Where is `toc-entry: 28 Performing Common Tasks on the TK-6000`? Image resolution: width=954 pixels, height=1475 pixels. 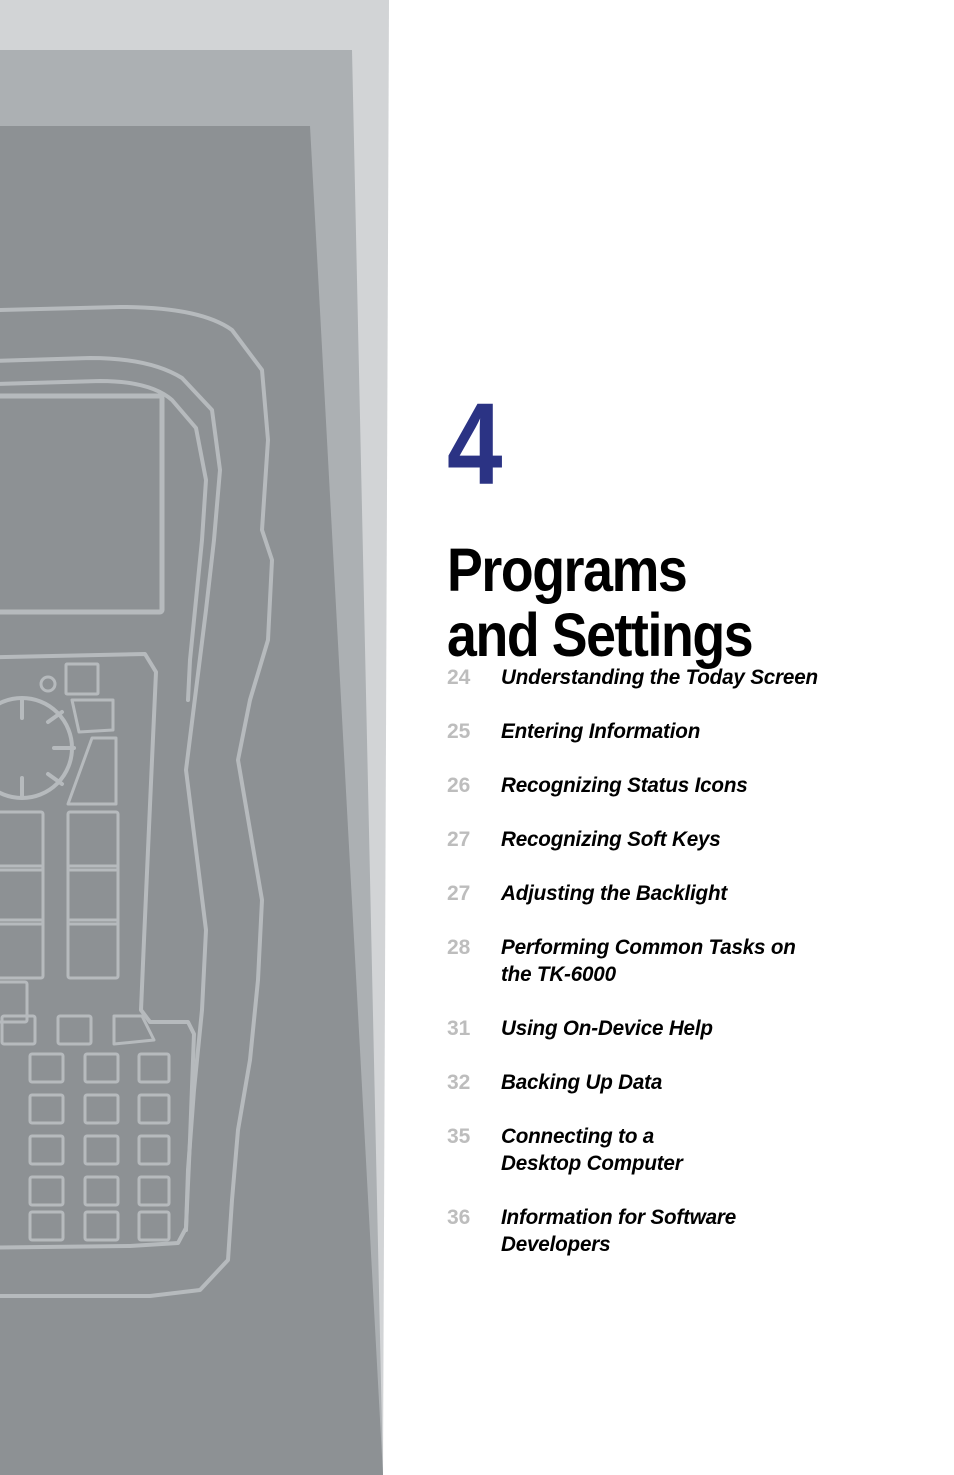 toc-entry: 28 Performing Common Tasks on the TK-6000 is located at coordinates (657, 961).